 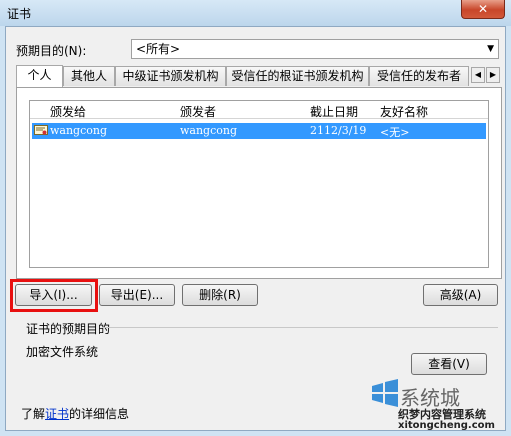 I want to click on certificates-link: 证书, so click(x=57, y=414).